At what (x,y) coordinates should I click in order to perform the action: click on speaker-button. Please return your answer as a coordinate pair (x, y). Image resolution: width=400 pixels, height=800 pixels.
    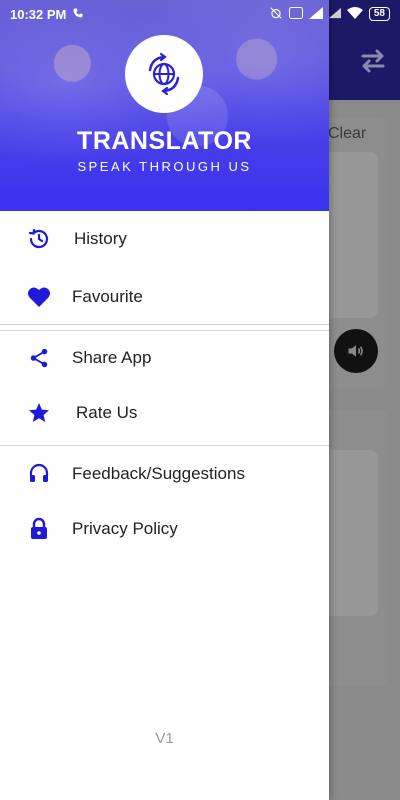
    Looking at the image, I should click on (356, 351).